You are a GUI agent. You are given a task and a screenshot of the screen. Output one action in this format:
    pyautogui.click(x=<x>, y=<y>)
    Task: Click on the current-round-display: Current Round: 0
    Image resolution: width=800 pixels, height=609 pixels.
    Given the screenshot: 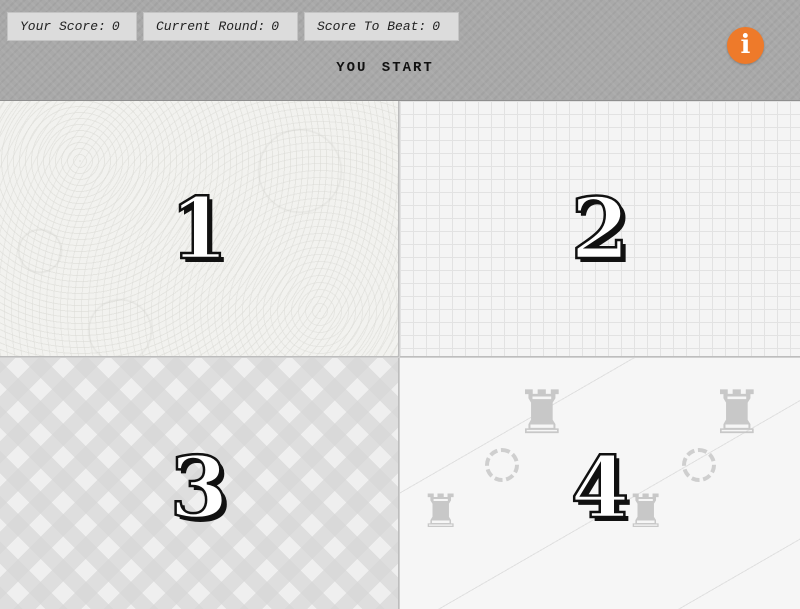 What is the action you would take?
    pyautogui.click(x=220, y=26)
    